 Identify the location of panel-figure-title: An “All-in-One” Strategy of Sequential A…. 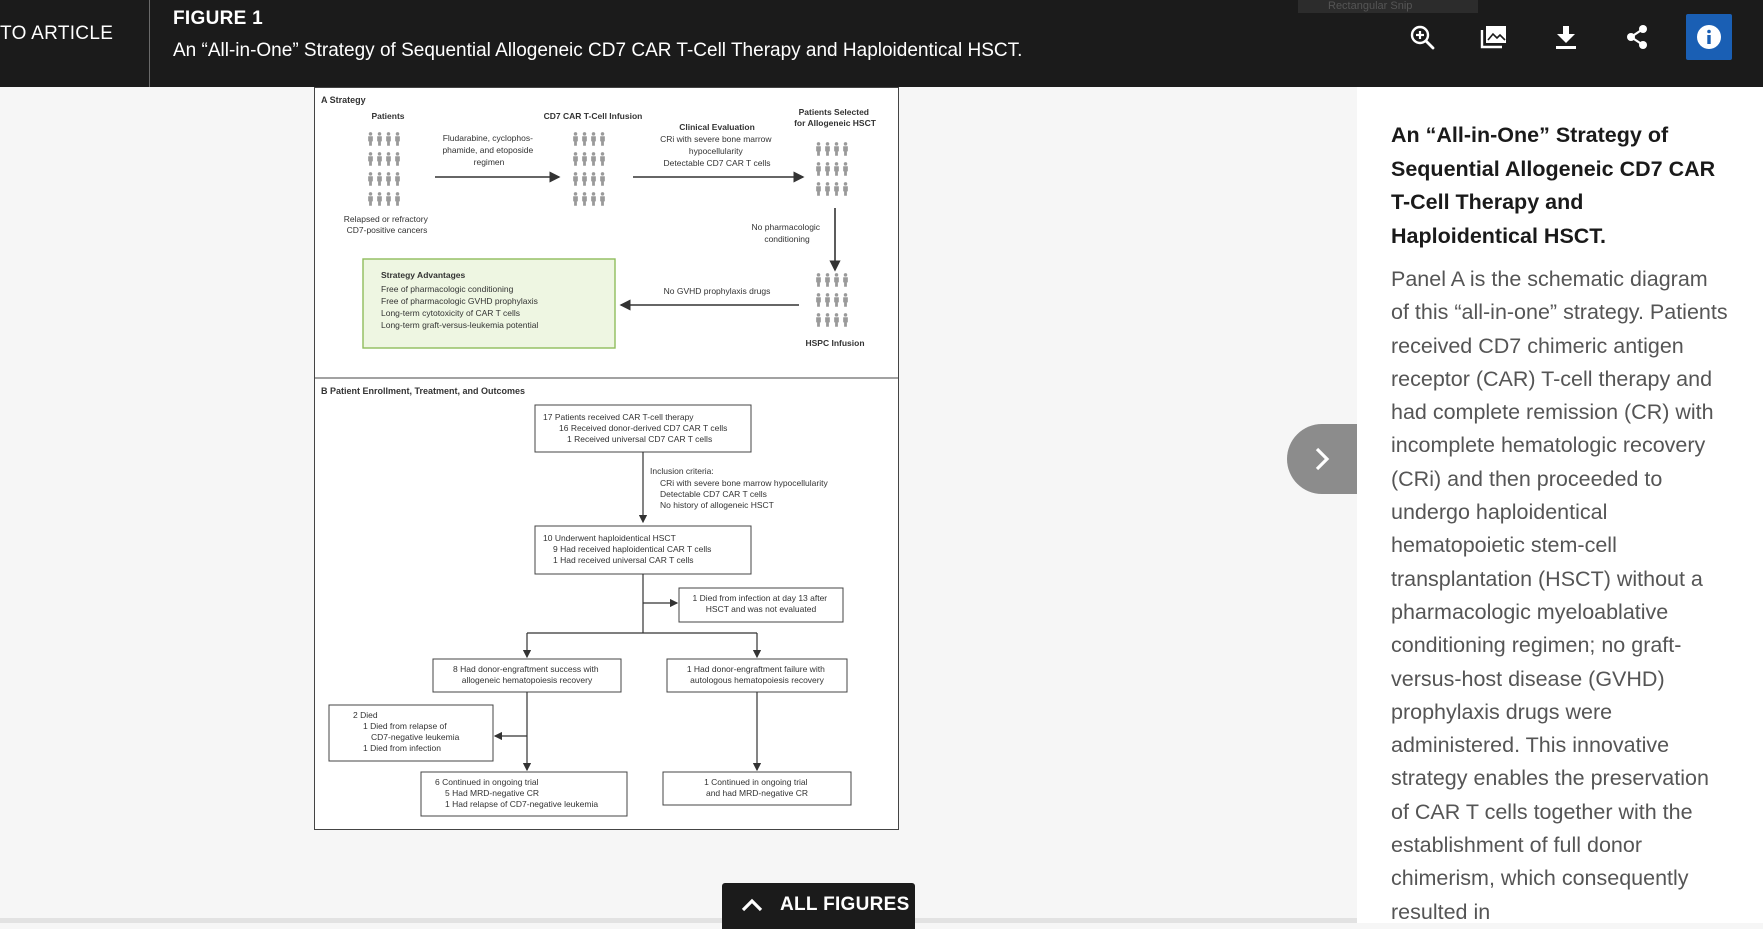
(1553, 185).